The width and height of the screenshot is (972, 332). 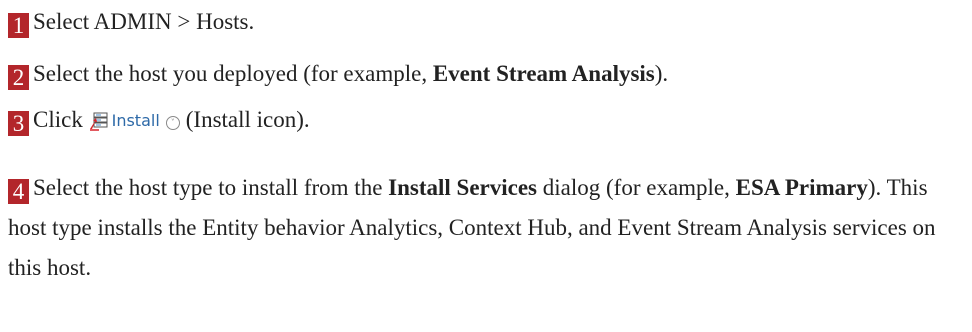 I want to click on step-number-badge: 4, so click(x=18, y=191).